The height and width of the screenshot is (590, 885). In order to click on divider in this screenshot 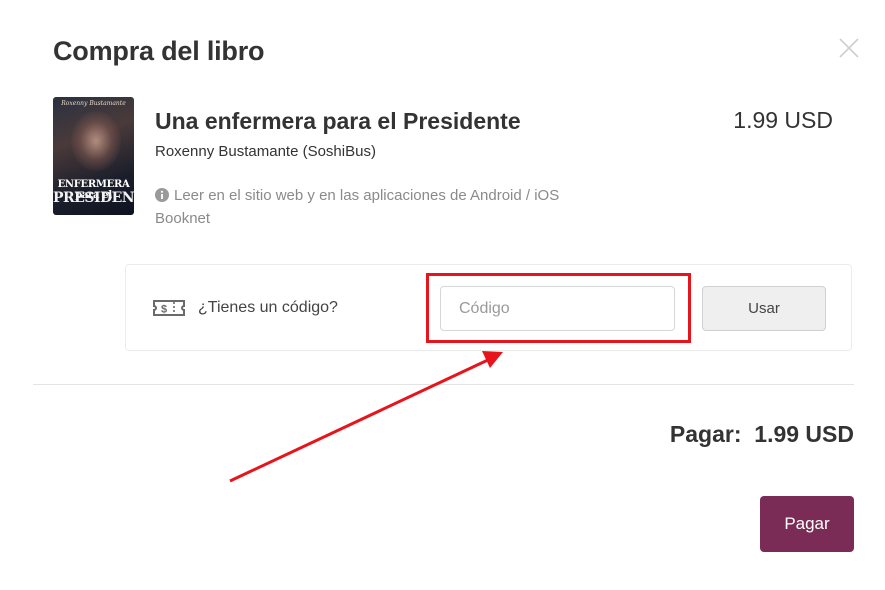, I will do `click(443, 384)`.